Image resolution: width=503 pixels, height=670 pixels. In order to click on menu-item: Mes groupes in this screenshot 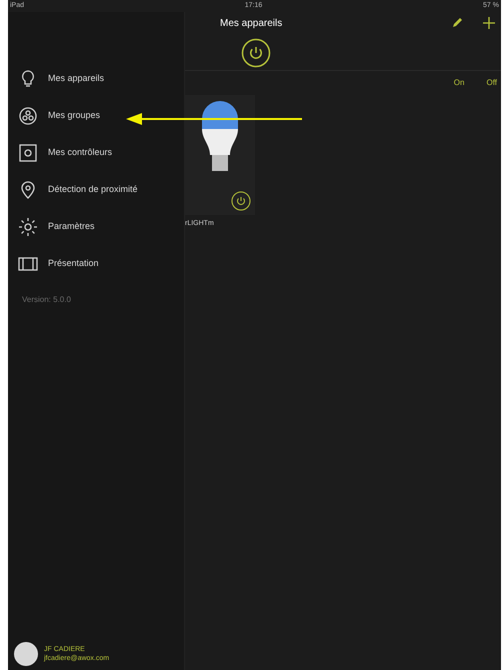, I will do `click(96, 115)`.